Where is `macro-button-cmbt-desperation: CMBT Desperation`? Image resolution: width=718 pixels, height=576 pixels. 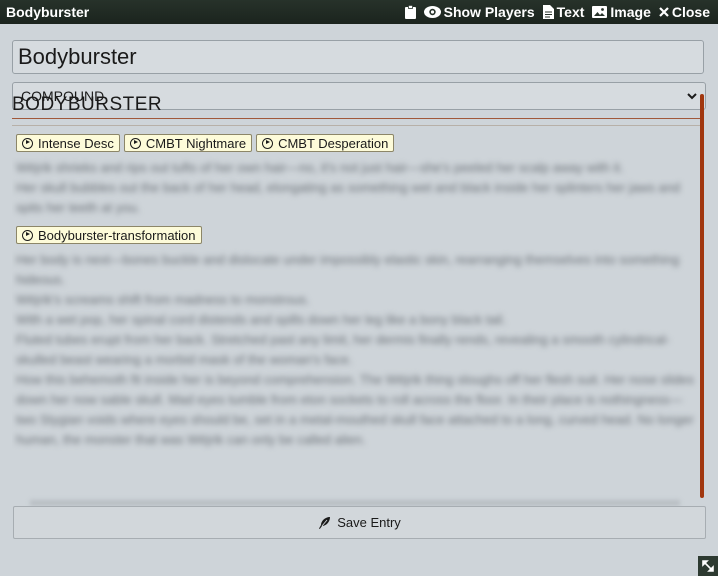 macro-button-cmbt-desperation: CMBT Desperation is located at coordinates (325, 143).